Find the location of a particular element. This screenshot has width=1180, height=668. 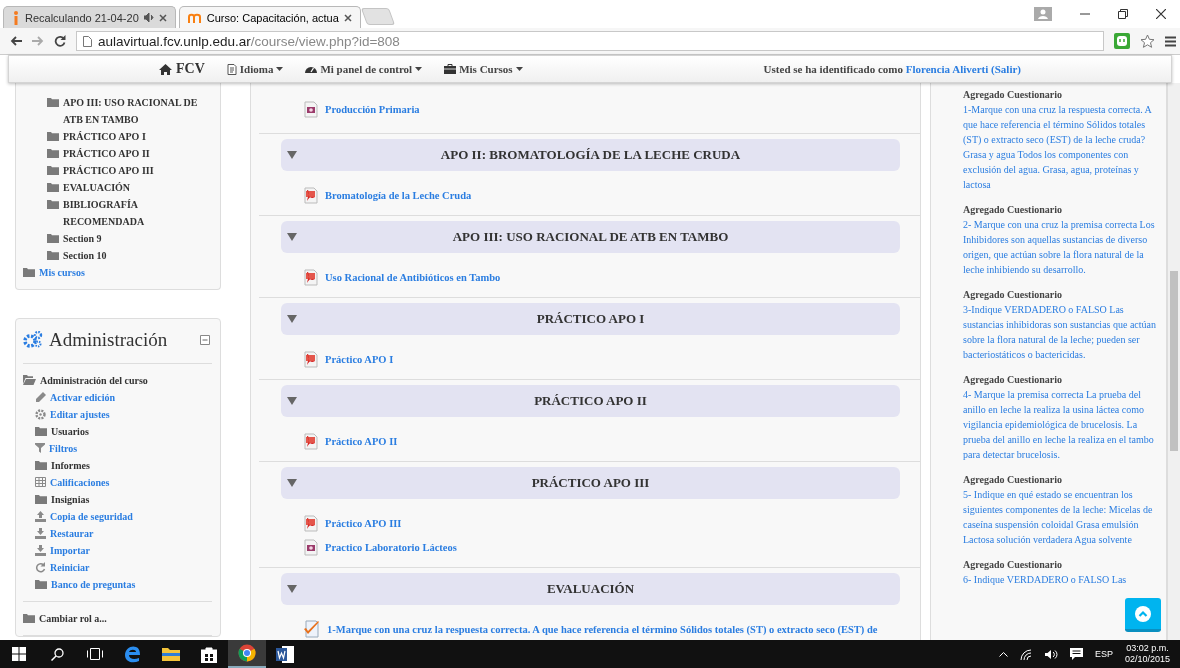

admin-menu-item: Calificaciones is located at coordinates (123, 482).